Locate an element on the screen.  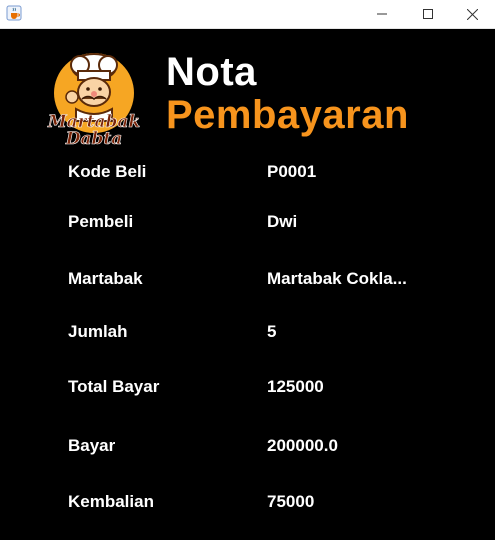
total-bayar-value: 125000 is located at coordinates (295, 386).